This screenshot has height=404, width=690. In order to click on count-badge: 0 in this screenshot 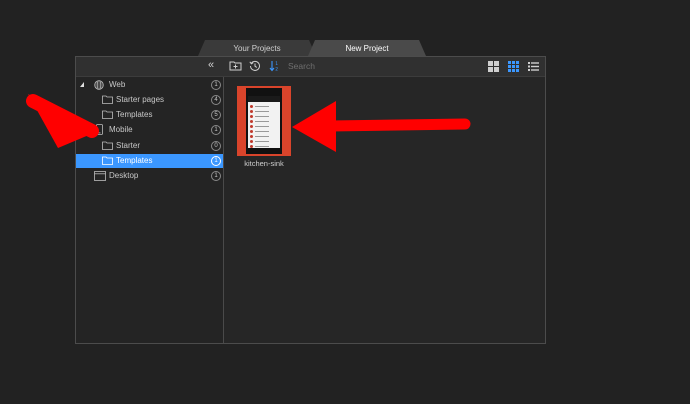, I will do `click(216, 146)`.